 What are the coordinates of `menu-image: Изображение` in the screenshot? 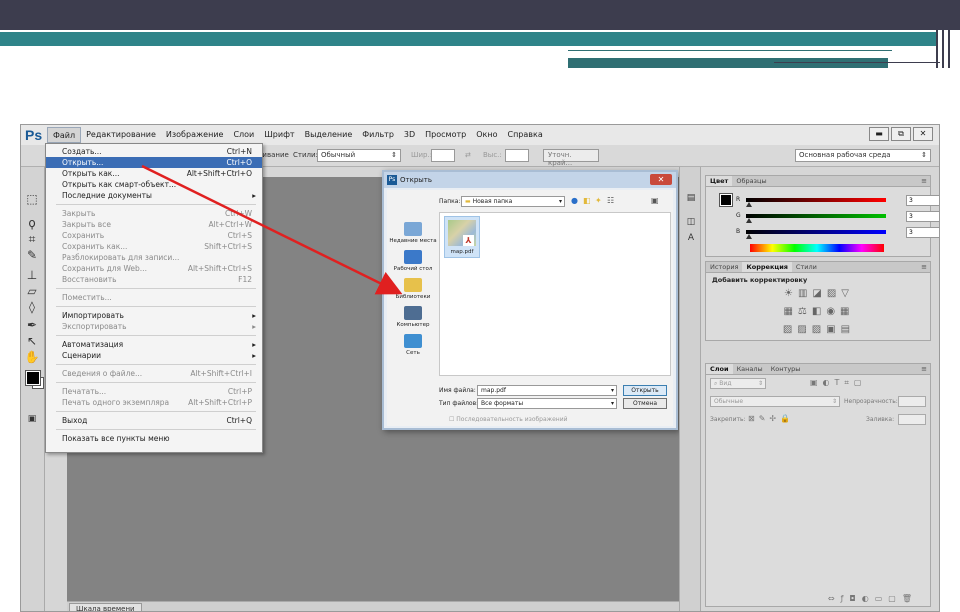 It's located at (195, 135).